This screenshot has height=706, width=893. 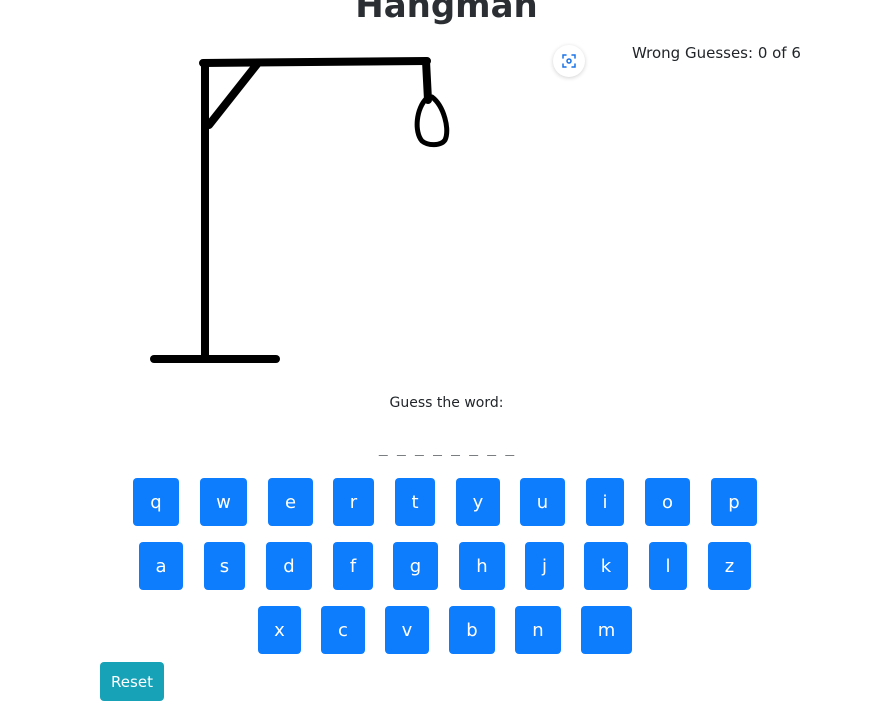 I want to click on key-x: x, so click(x=279, y=630).